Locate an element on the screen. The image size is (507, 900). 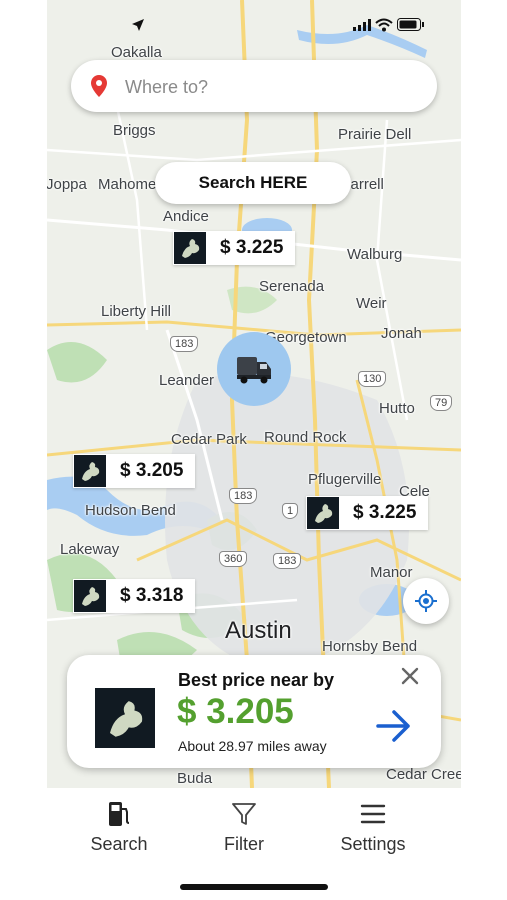
close-icon is located at coordinates (410, 676).